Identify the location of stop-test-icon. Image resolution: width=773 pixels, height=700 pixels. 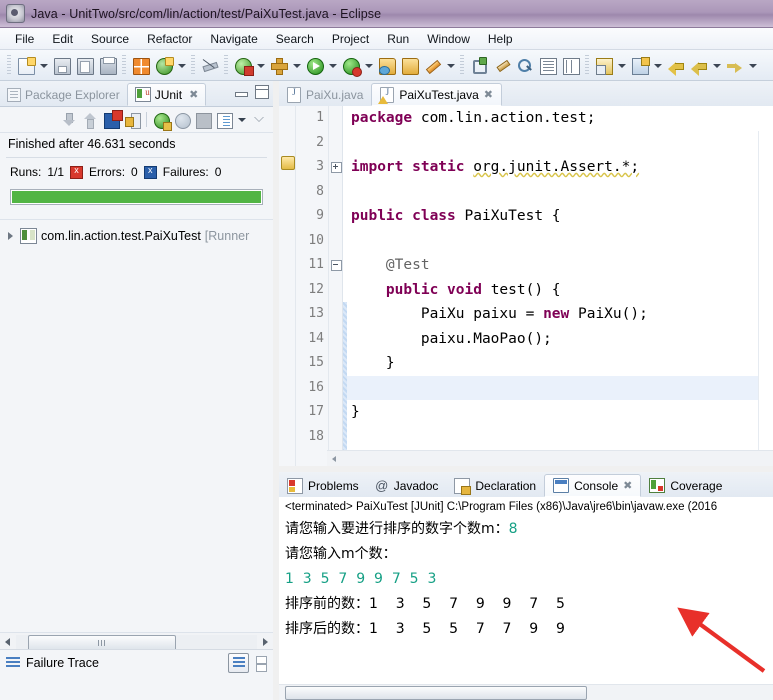
(203, 120).